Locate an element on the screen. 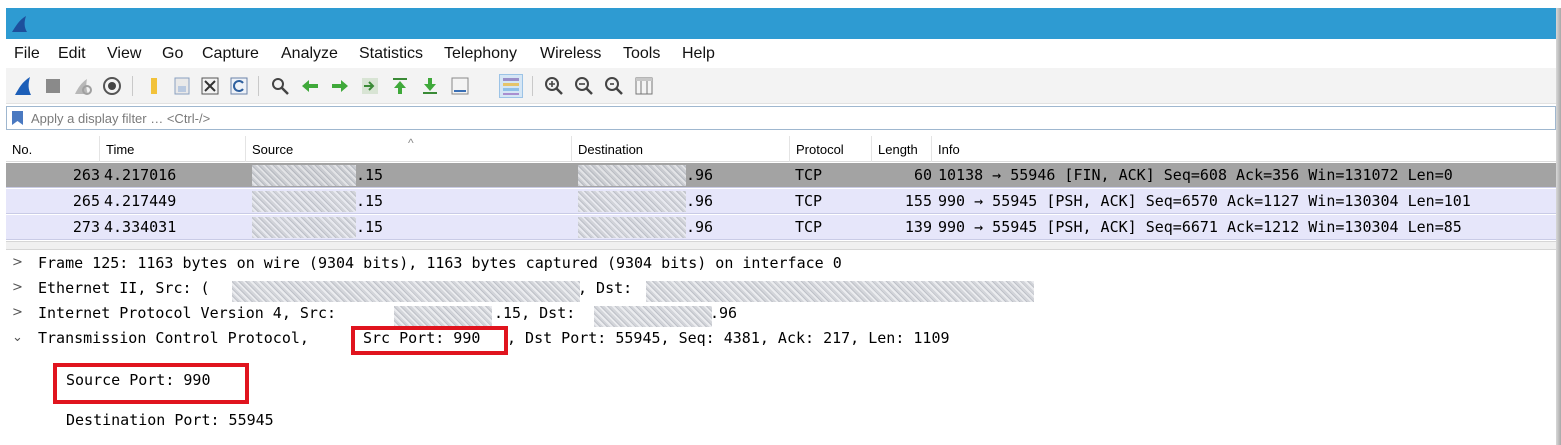  resize-columns-icon is located at coordinates (644, 86).